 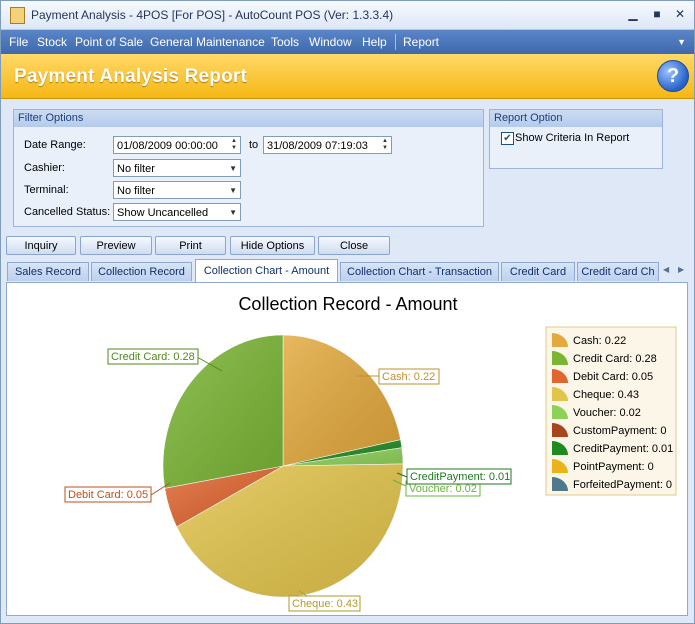 I want to click on legend-item-forfeitedpayment: ForfeitedPayment: 0, so click(x=622, y=485).